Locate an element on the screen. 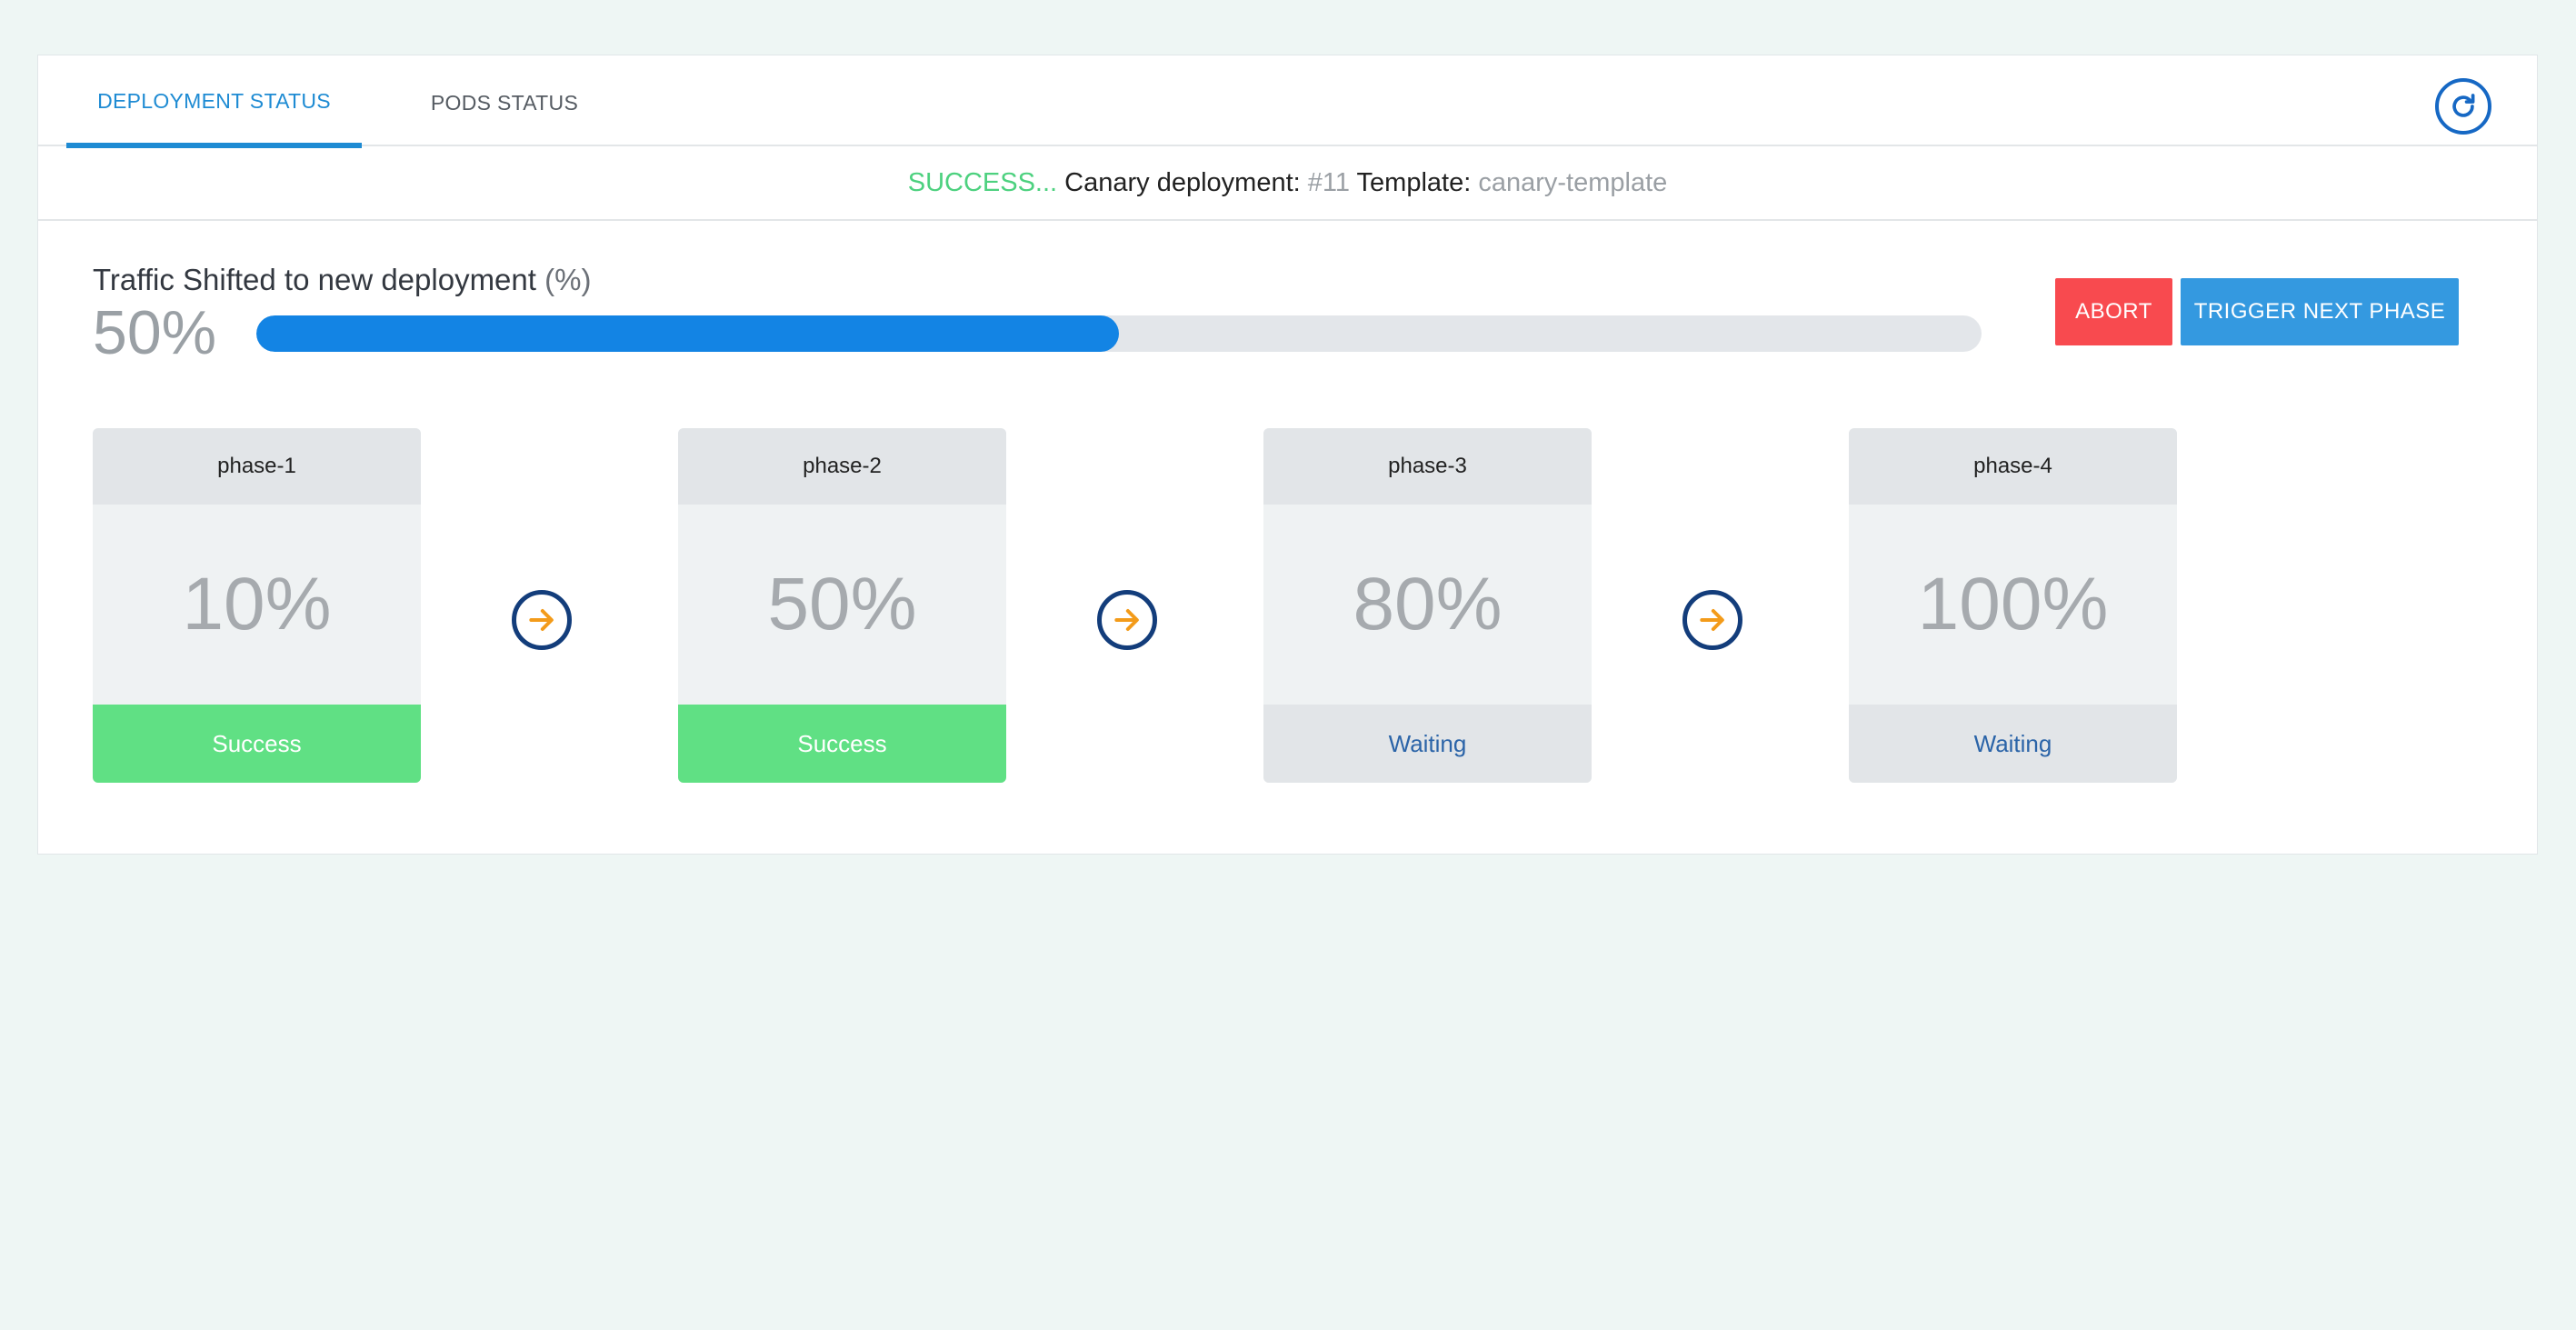 The width and height of the screenshot is (2576, 1330). traffic-label: Traffic Shifted to new deployment (%) is located at coordinates (342, 280).